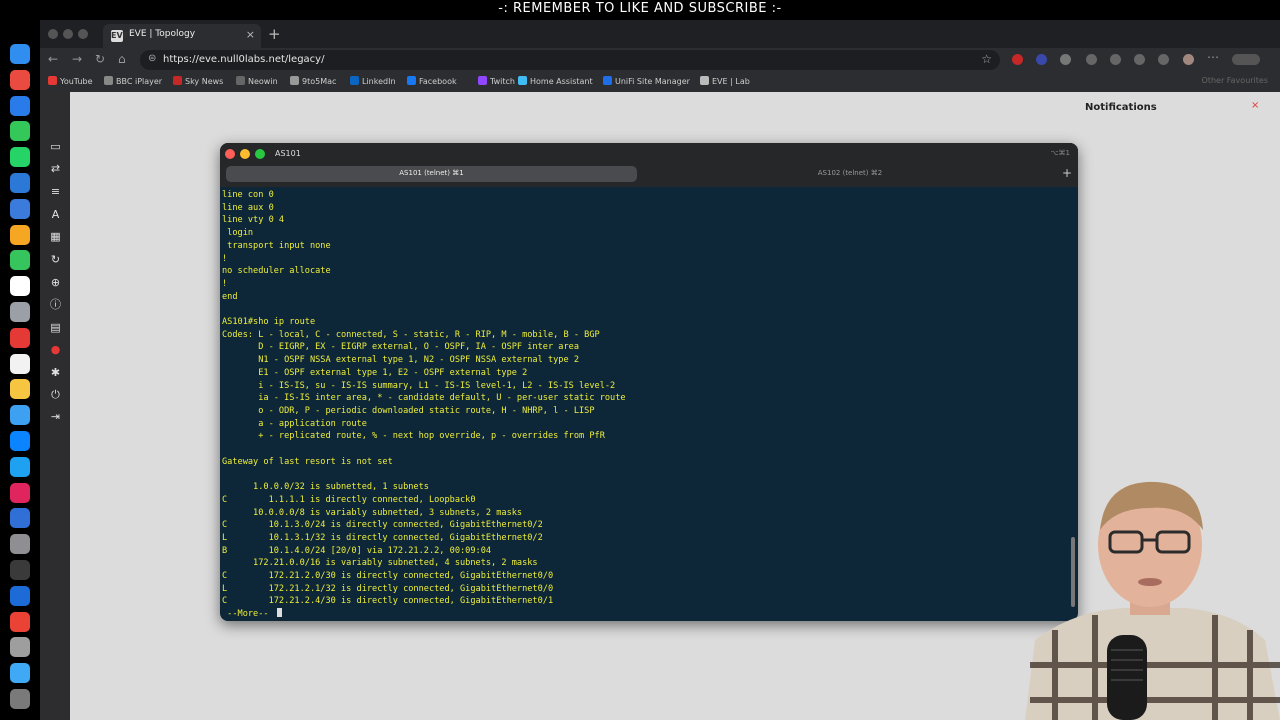 The image size is (1280, 720). What do you see at coordinates (496, 81) in the screenshot?
I see `bookmark-item: Twitch` at bounding box center [496, 81].